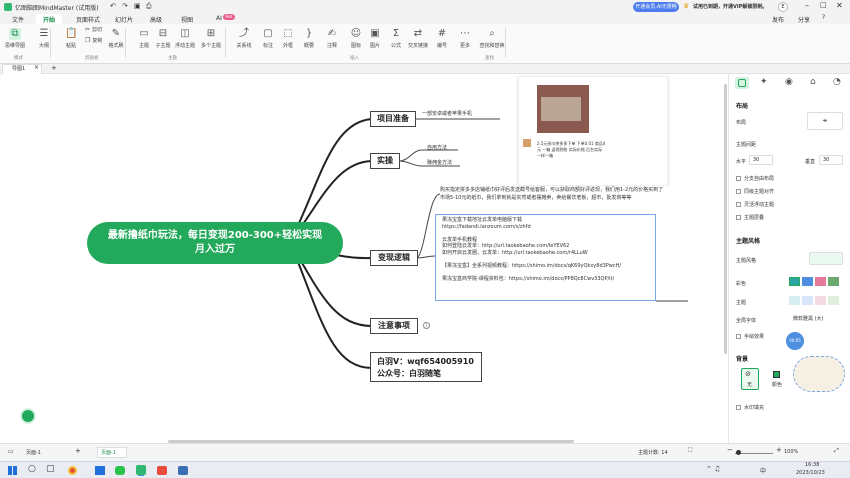 This screenshot has height=478, width=850. Describe the element at coordinates (49, 19) in the screenshot. I see `menu-home: 开始` at that location.